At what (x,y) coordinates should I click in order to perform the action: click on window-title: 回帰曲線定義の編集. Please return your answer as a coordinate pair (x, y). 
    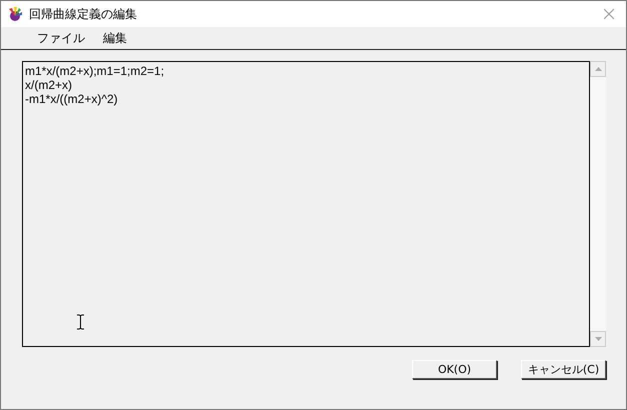
    Looking at the image, I should click on (83, 14).